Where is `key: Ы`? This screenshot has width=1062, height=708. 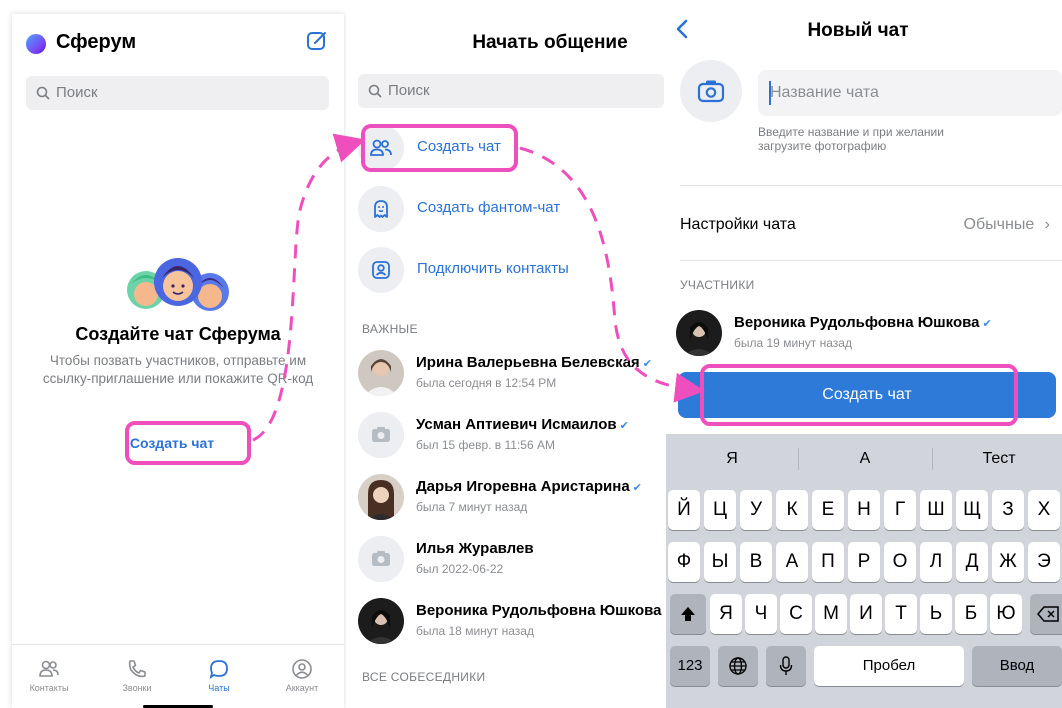
key: Ы is located at coordinates (720, 562).